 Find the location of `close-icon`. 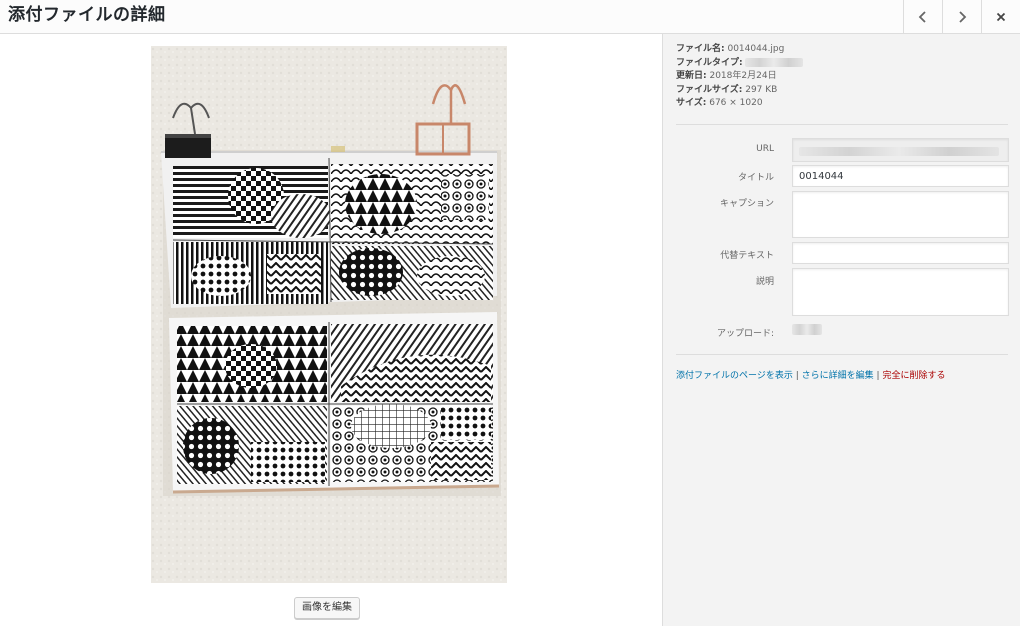

close-icon is located at coordinates (1001, 16).